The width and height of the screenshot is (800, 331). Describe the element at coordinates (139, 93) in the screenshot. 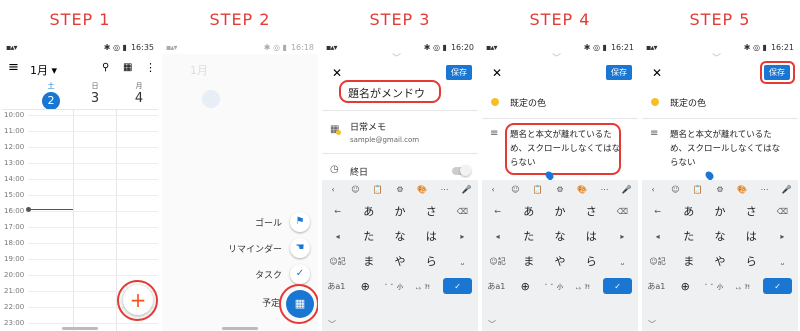

I see `day-column-3: 月 4` at that location.